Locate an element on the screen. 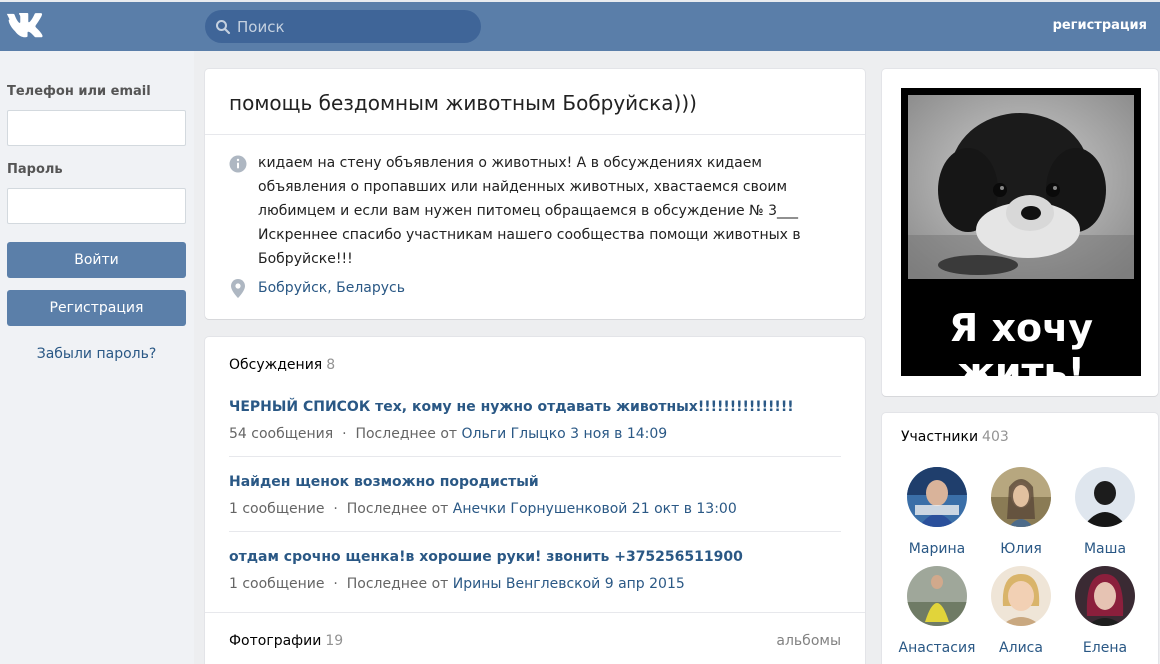  photos-count: 19 is located at coordinates (334, 641).